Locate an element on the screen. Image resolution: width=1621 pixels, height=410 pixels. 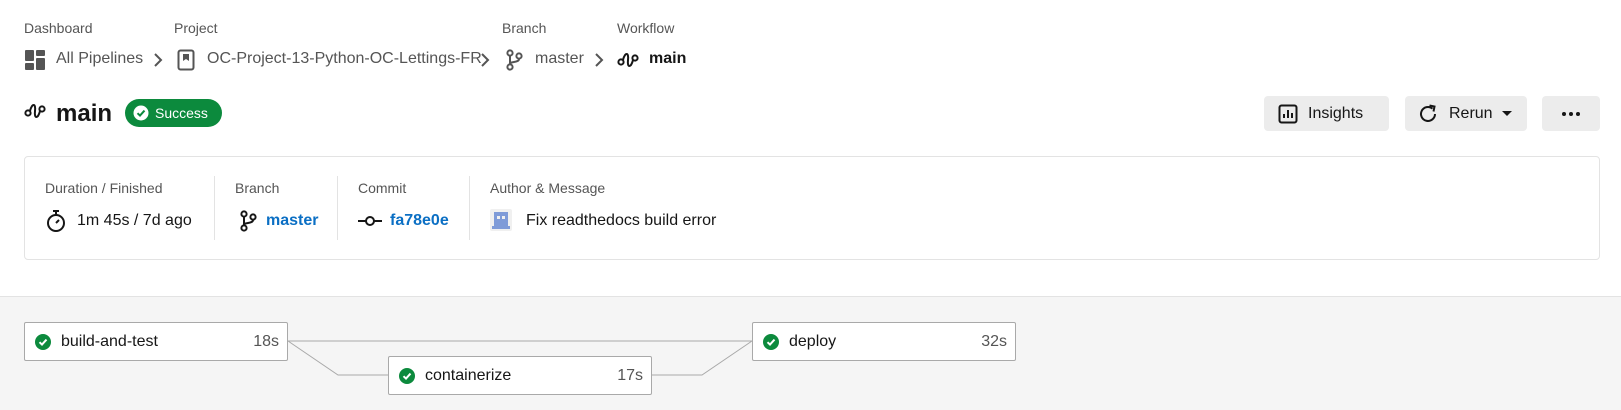
breadcrumb-branch-link: master is located at coordinates (559, 59).